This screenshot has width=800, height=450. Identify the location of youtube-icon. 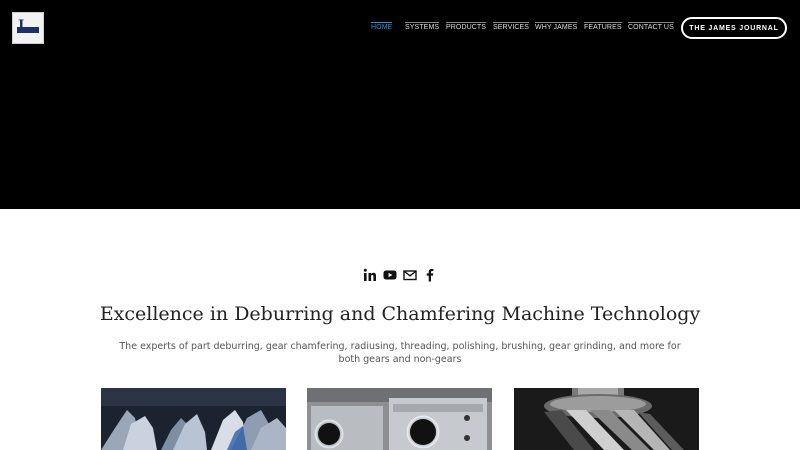
(390, 275).